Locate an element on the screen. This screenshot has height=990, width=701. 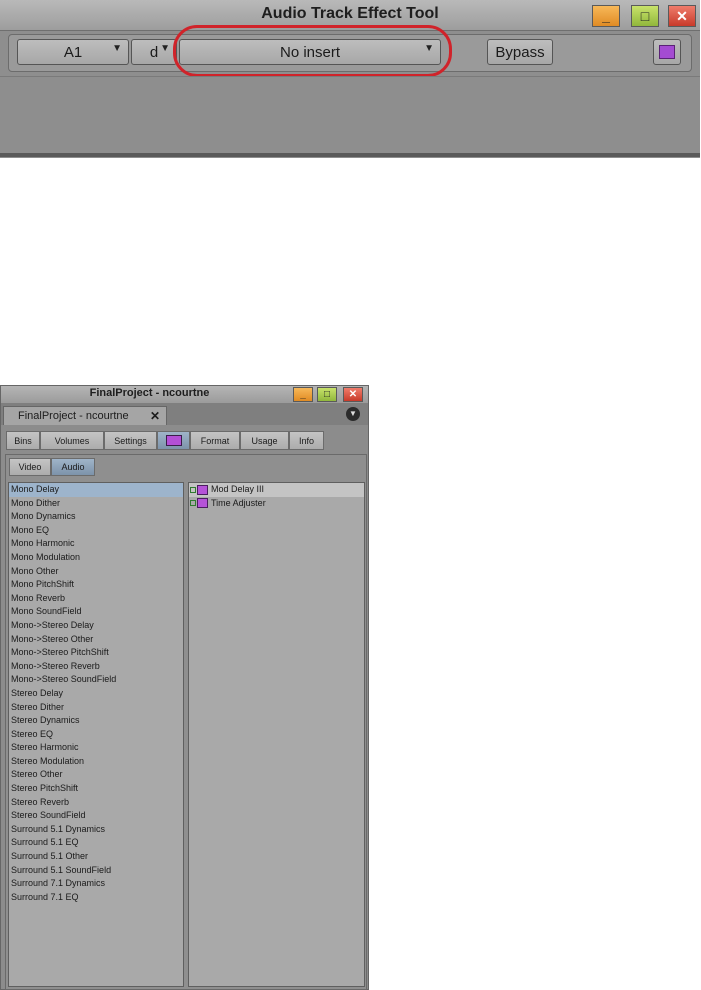
category-list-item: Mono Other is located at coordinates (96, 572).